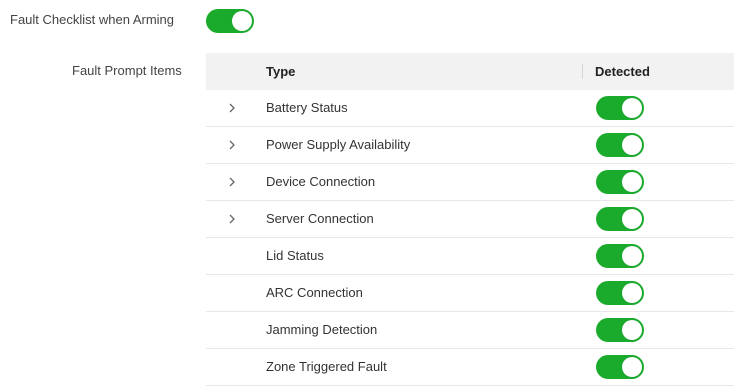 The image size is (734, 386). What do you see at coordinates (295, 255) in the screenshot?
I see `row-type-name: Lid Status` at bounding box center [295, 255].